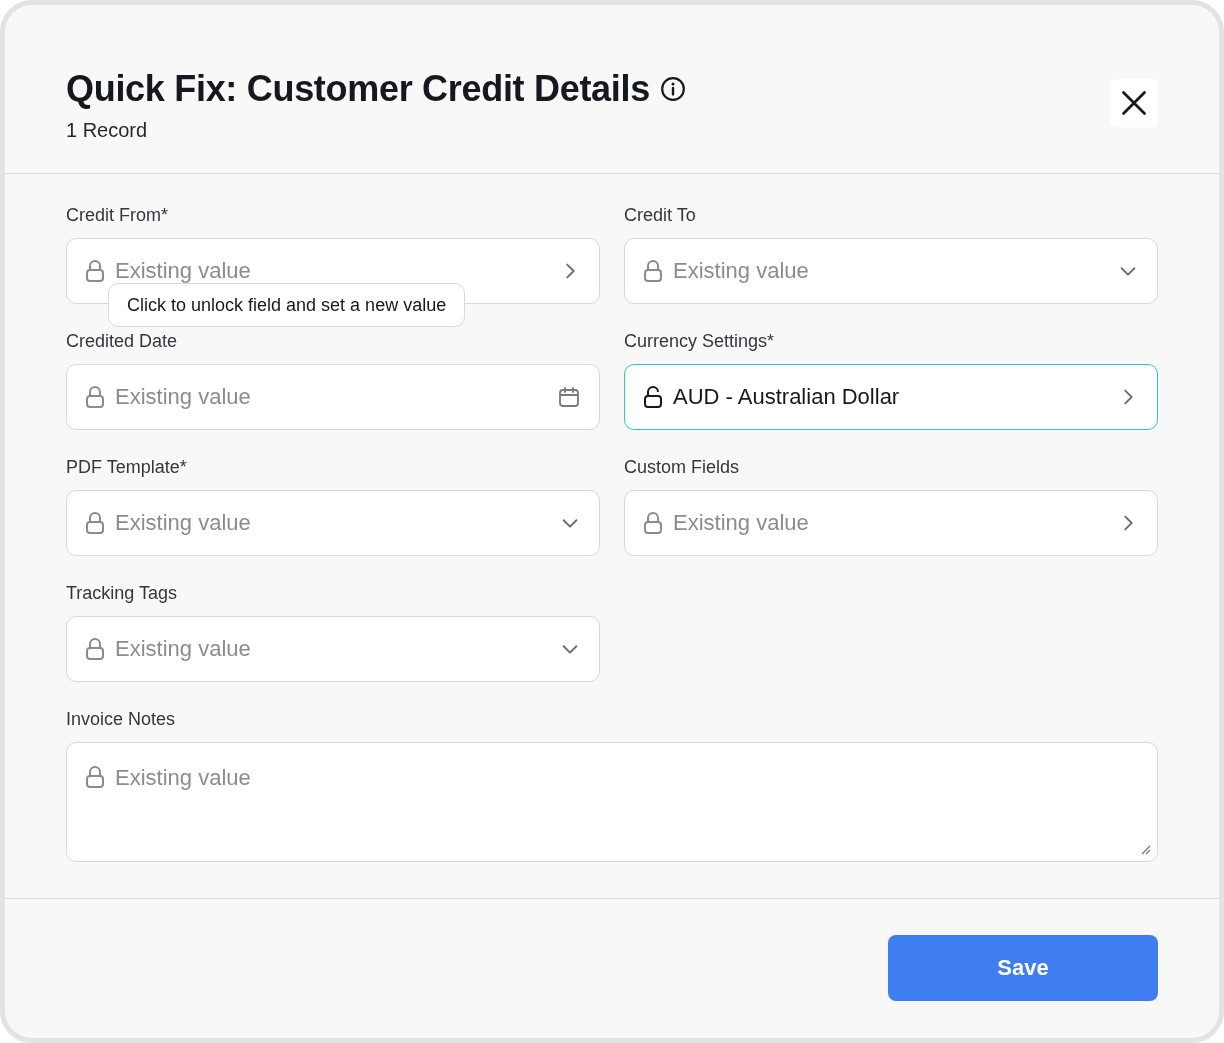 This screenshot has width=1224, height=1043. Describe the element at coordinates (107, 130) in the screenshot. I see `record-count: 1 Record` at that location.